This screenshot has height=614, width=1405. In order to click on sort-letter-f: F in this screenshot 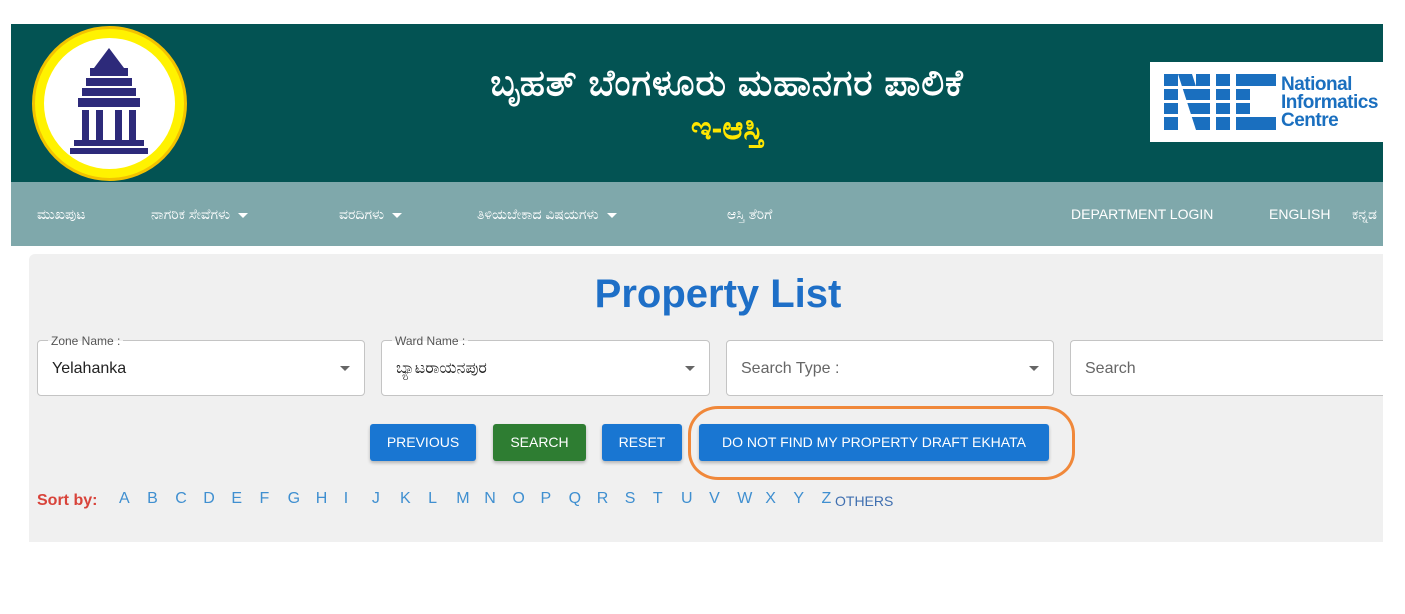, I will do `click(265, 499)`.